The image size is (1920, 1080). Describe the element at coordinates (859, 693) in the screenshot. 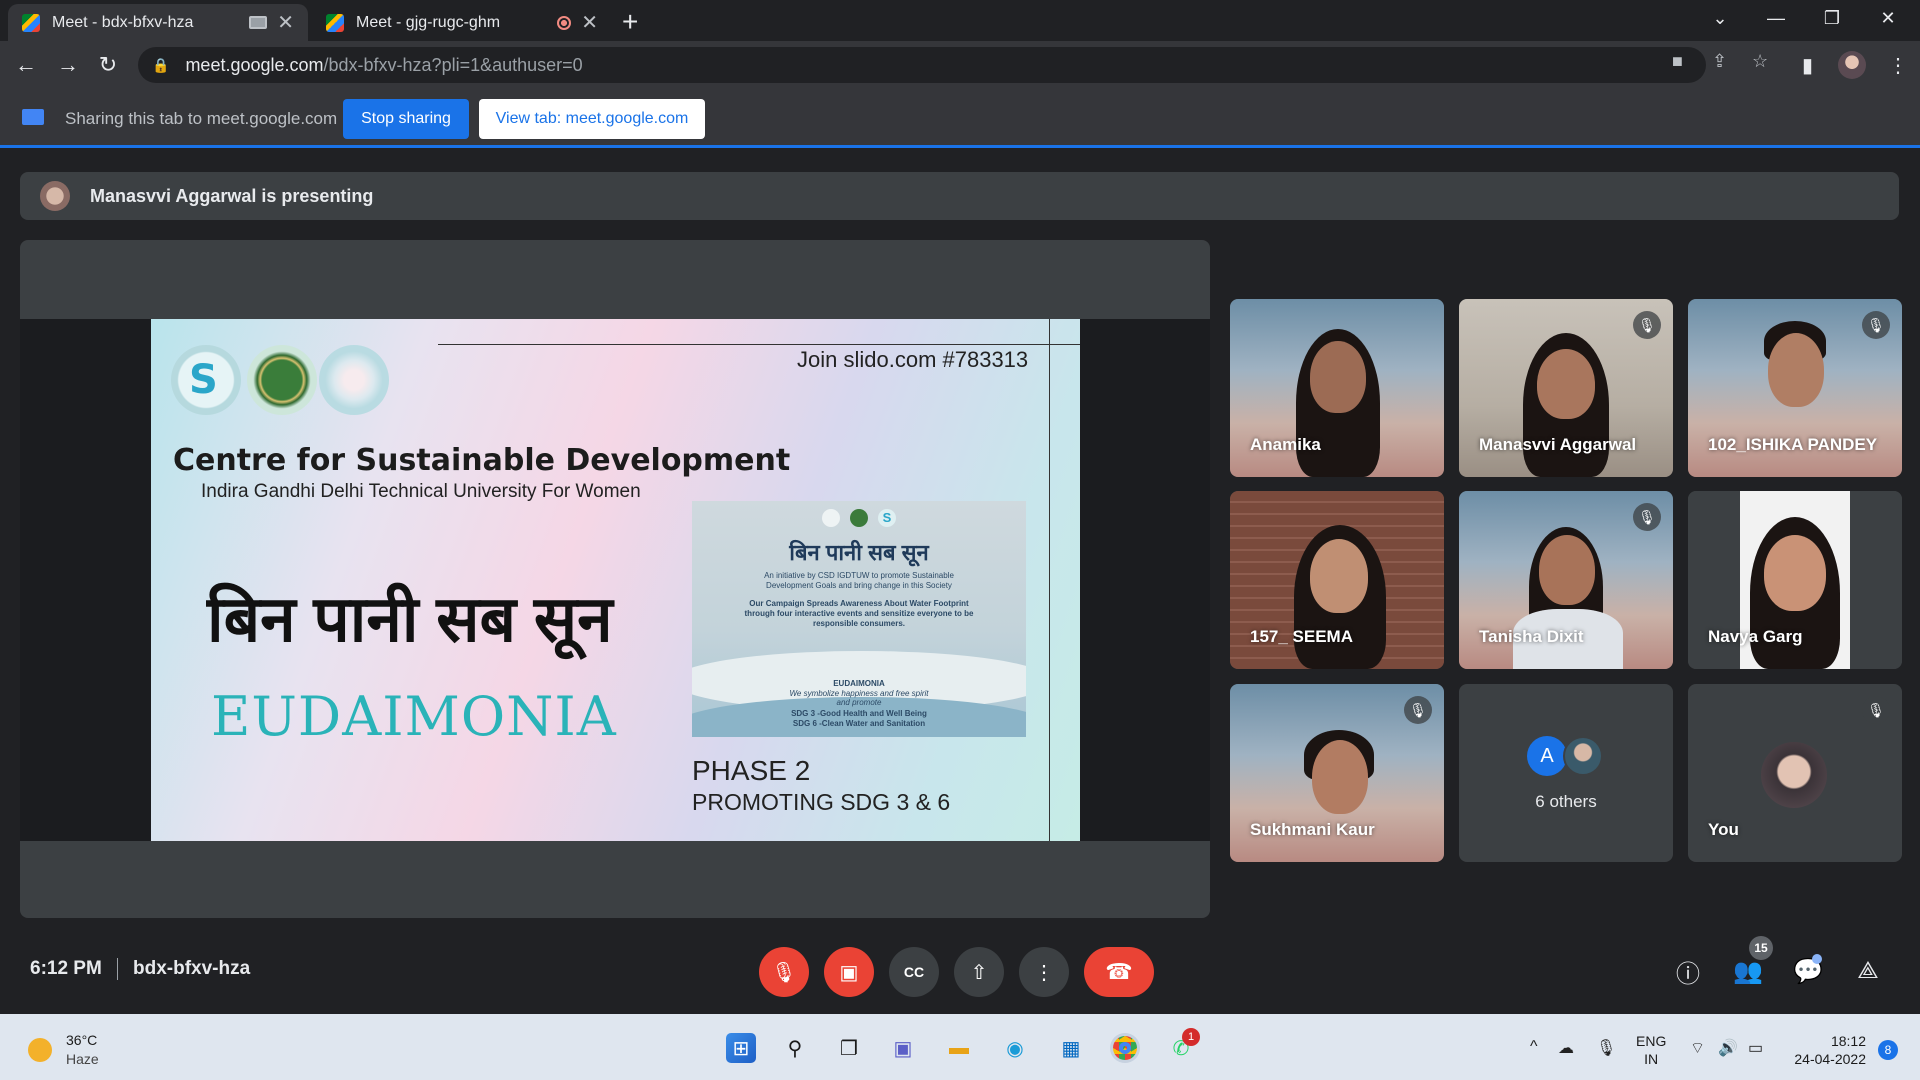

I see `poster-text: We symbolize happiness and free spirit` at that location.